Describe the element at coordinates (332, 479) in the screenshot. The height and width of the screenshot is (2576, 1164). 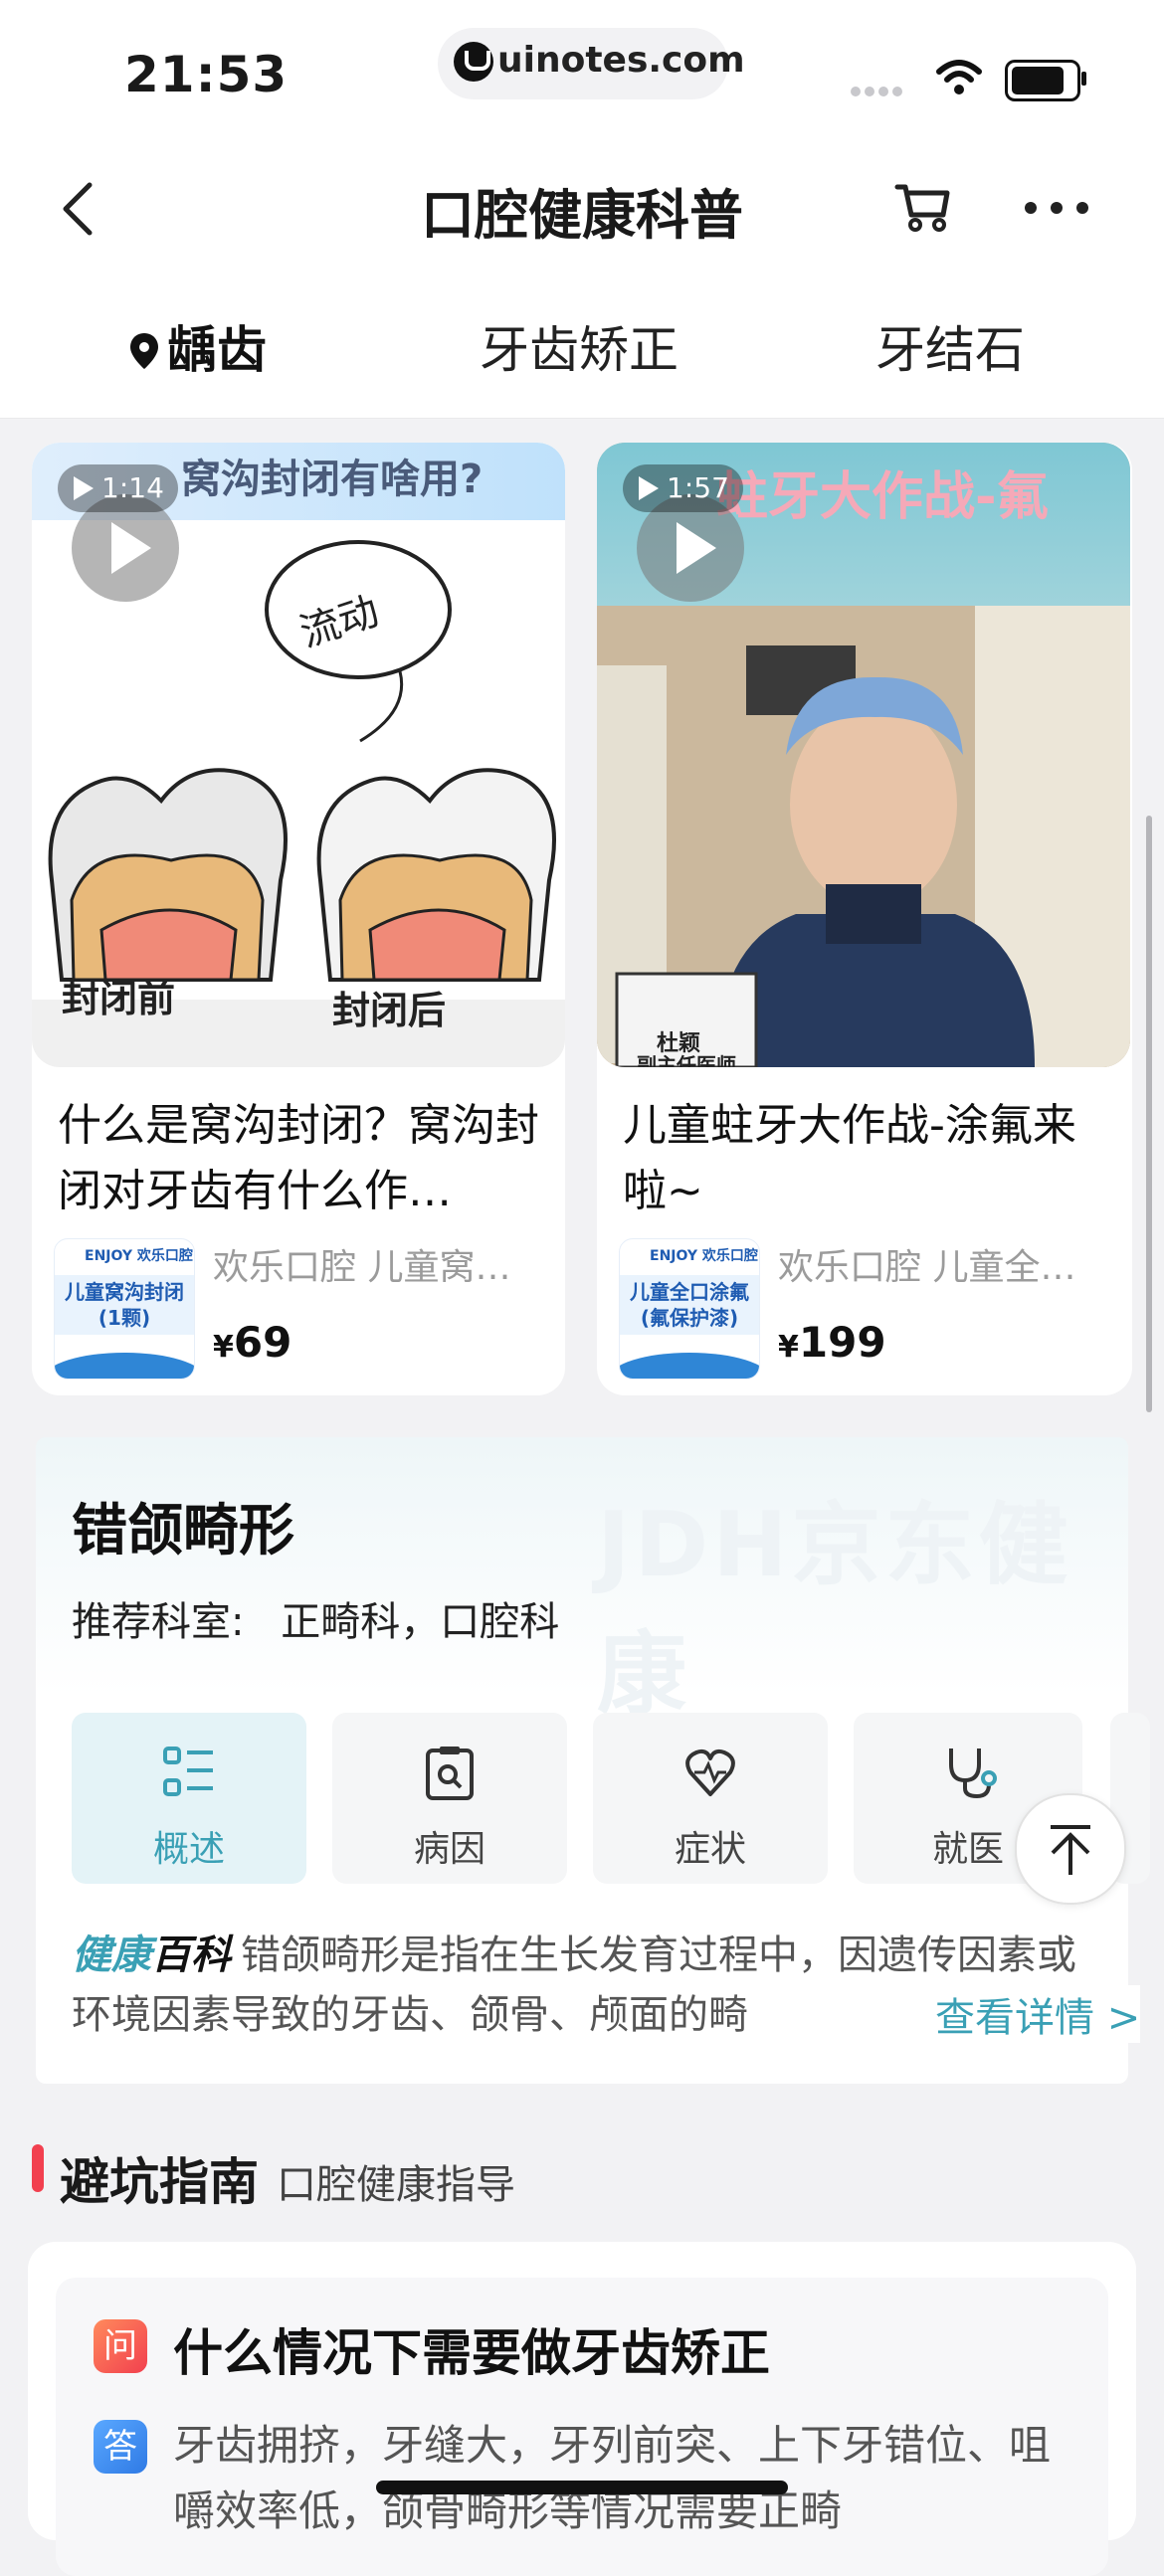
I see `thumb-banner-text-1: 窝沟封闭有啥用?` at that location.